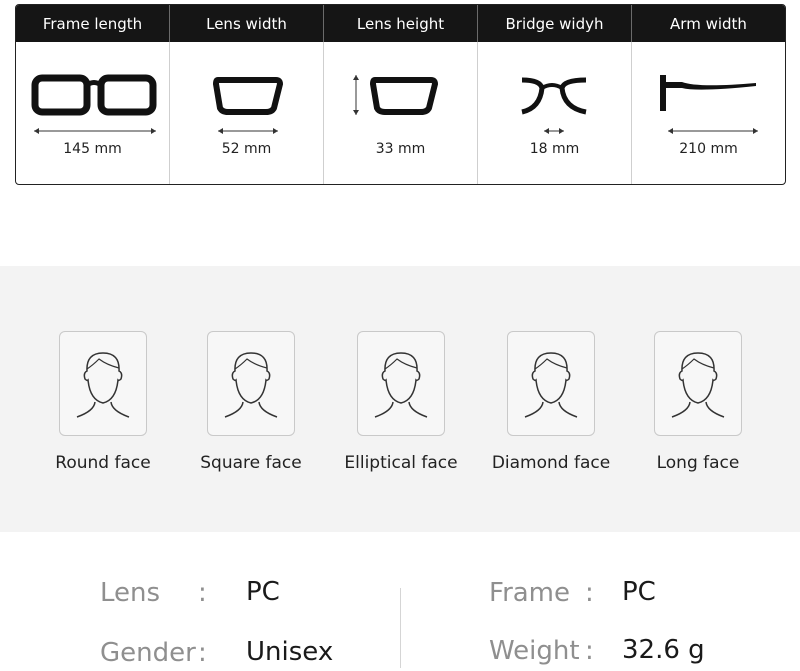 The width and height of the screenshot is (800, 671). Describe the element at coordinates (554, 105) in the screenshot. I see `bridge-icon` at that location.